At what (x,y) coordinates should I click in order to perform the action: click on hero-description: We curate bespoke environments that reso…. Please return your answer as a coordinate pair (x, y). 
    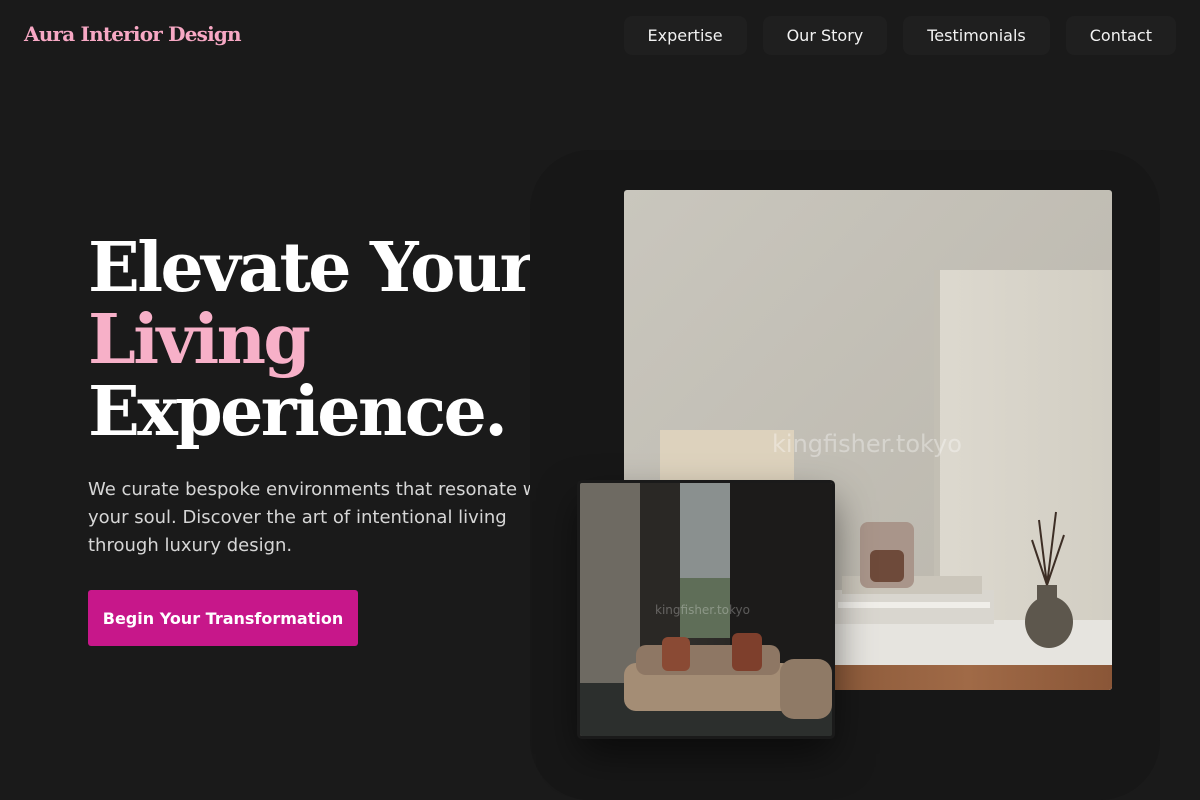
    Looking at the image, I should click on (324, 517).